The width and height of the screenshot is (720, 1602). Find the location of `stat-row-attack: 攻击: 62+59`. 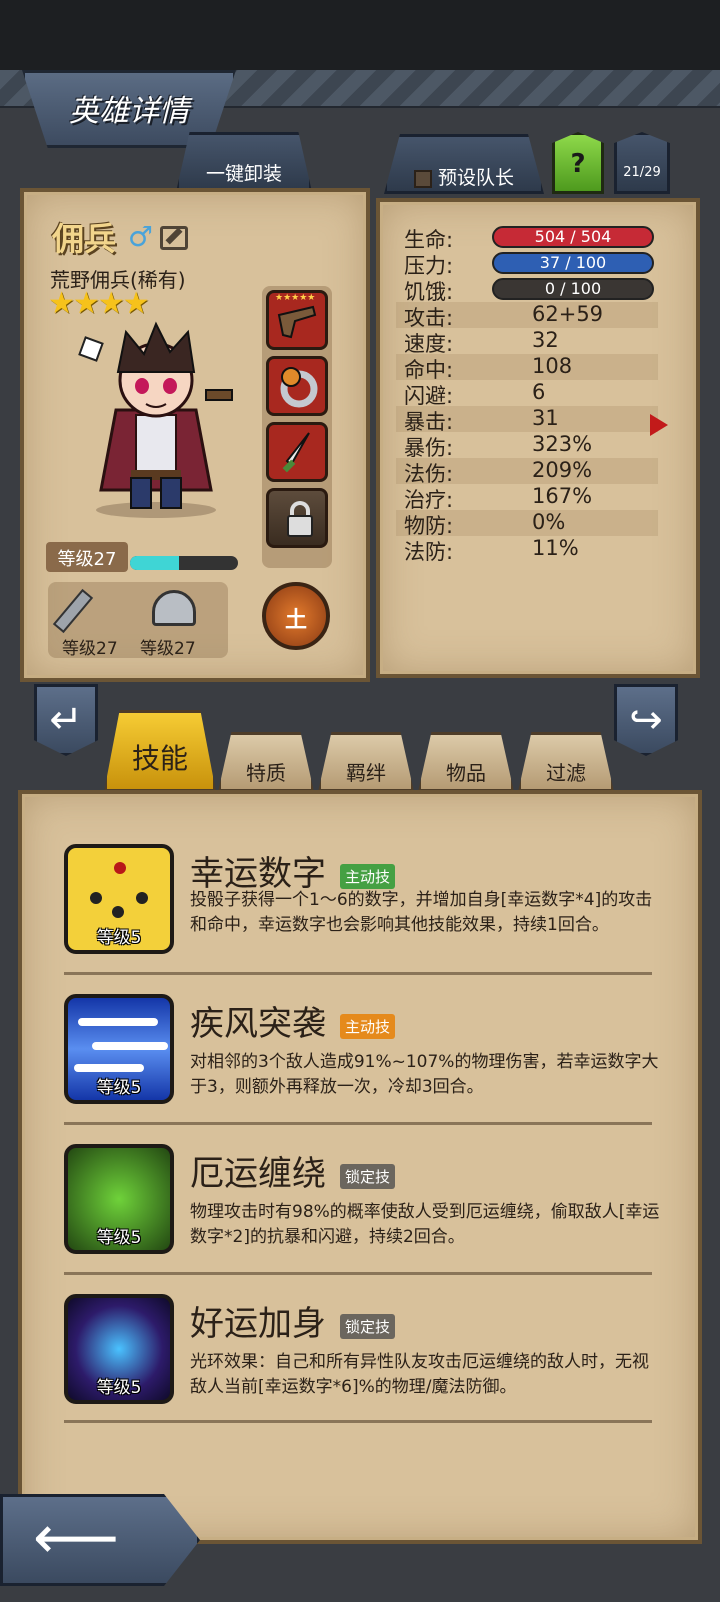

stat-row-attack: 攻击: 62+59 is located at coordinates (527, 316).